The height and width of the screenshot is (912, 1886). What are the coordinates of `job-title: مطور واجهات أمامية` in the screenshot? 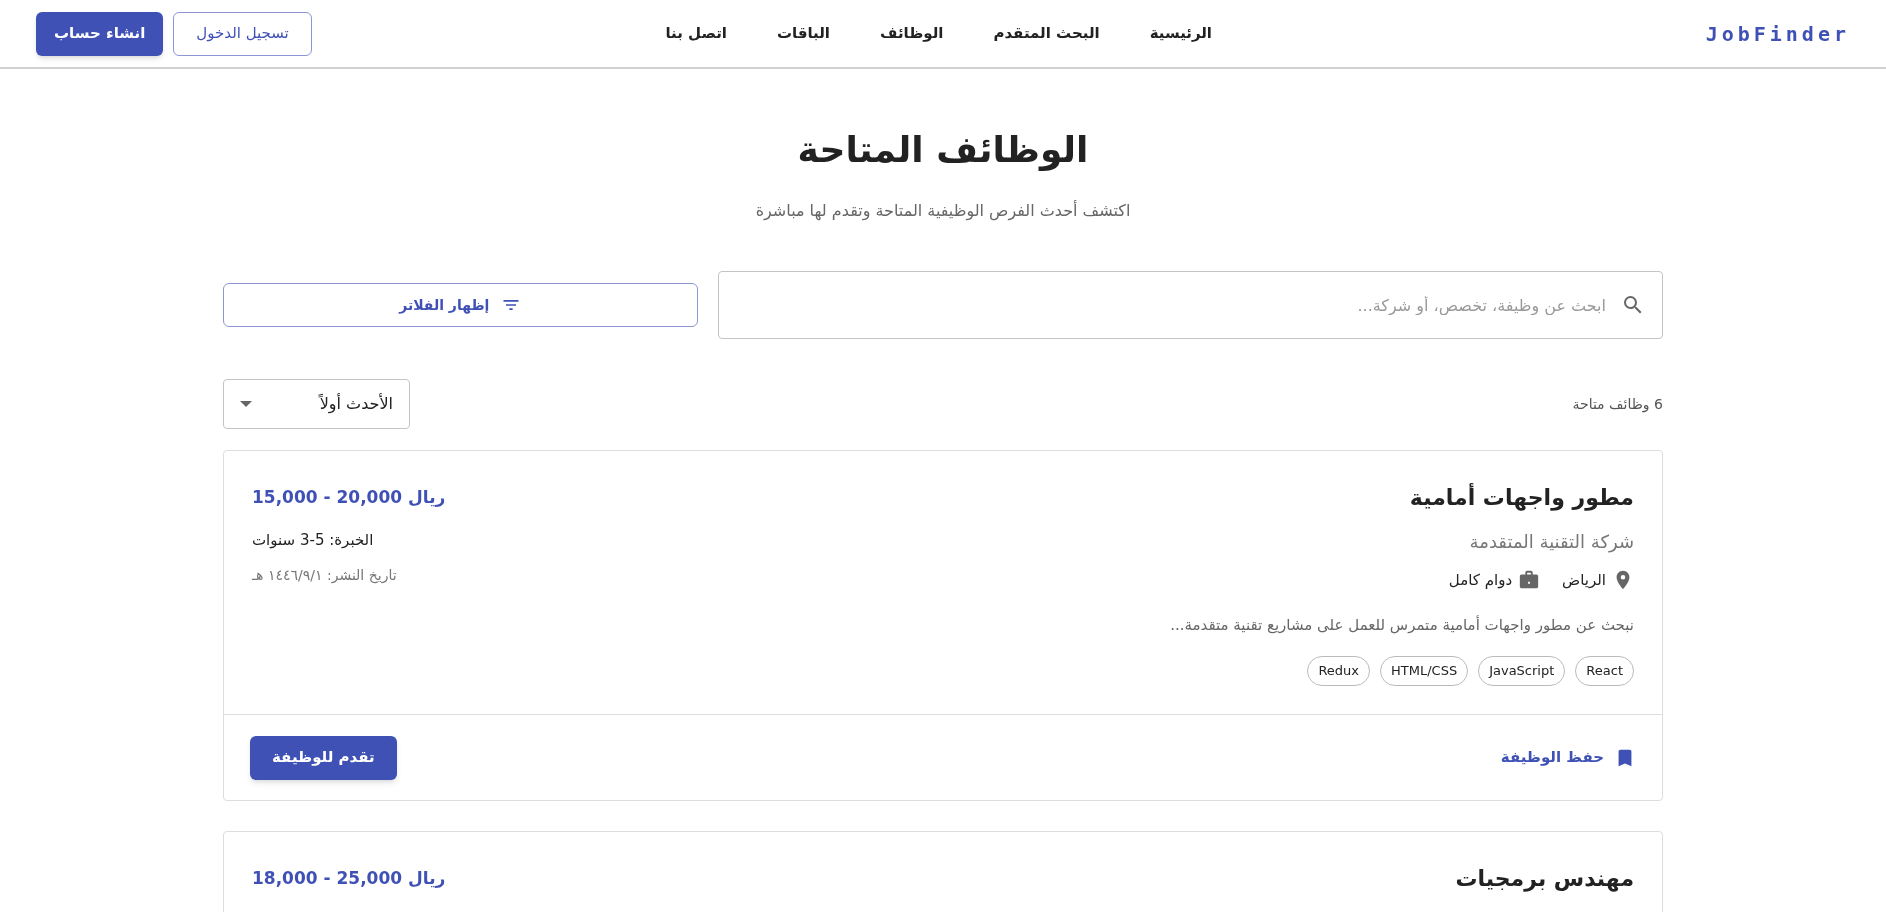 It's located at (1521, 497).